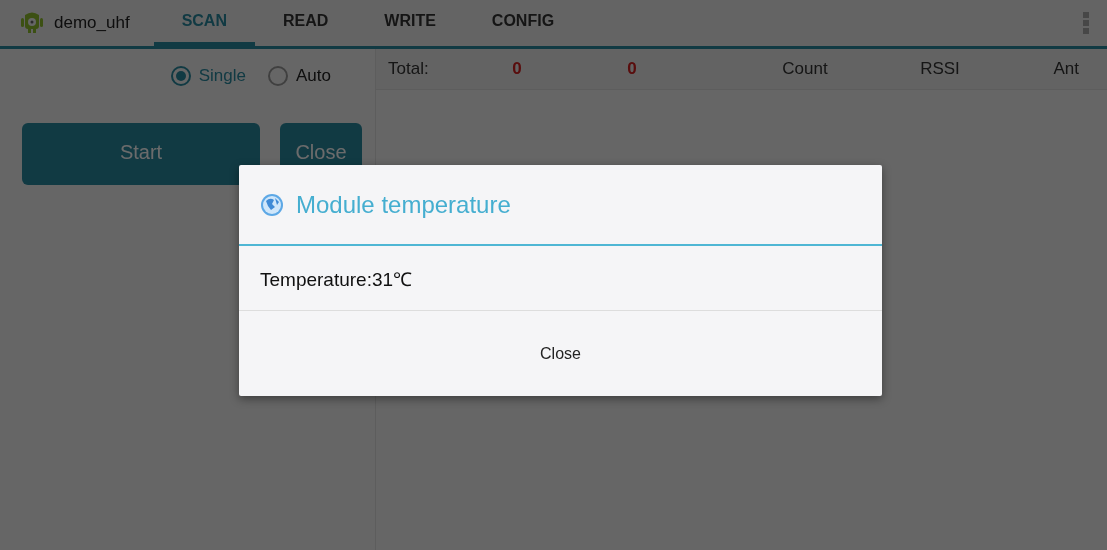  What do you see at coordinates (523, 23) in the screenshot?
I see `tab: CONFIG` at bounding box center [523, 23].